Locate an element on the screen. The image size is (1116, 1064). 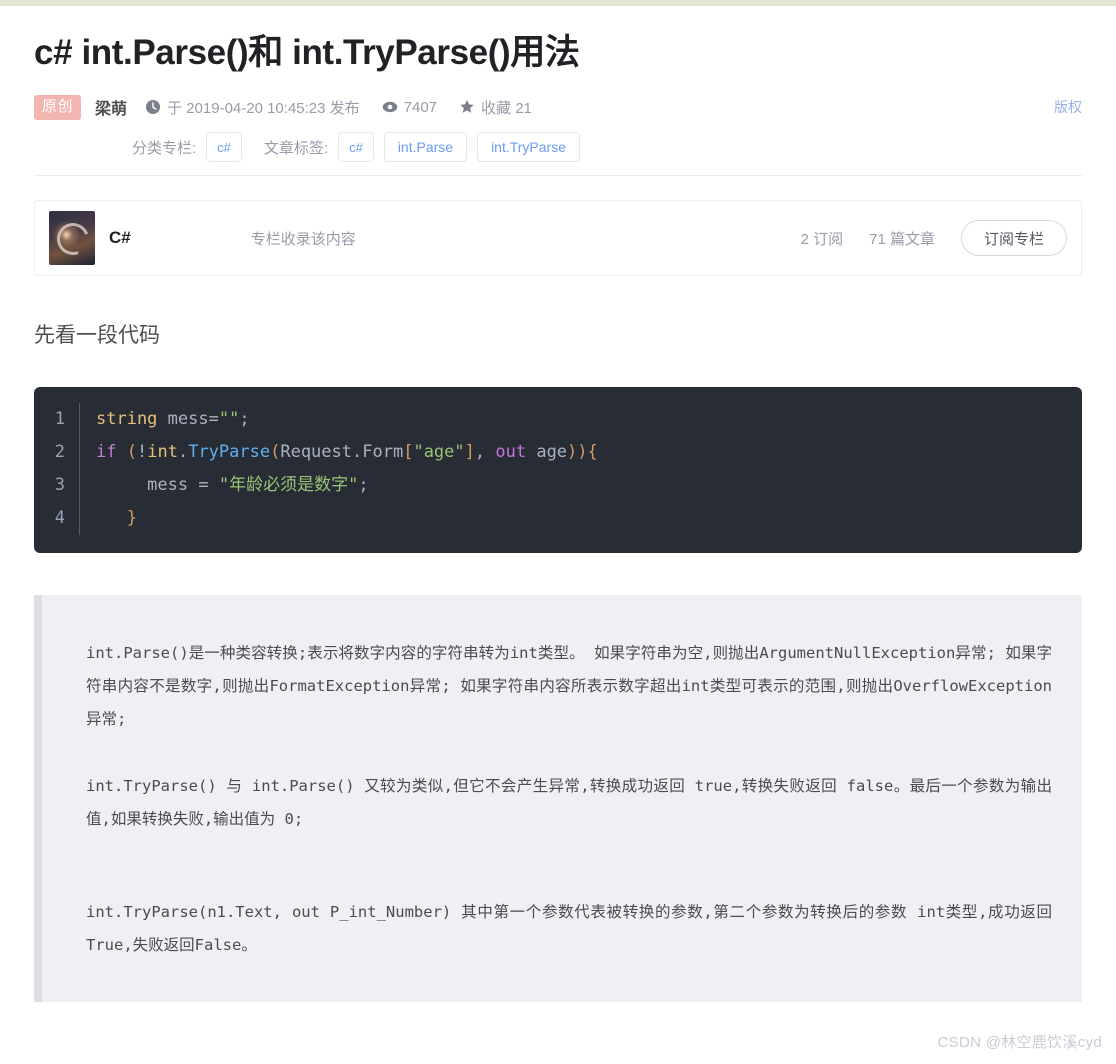
collect-count-text: 收藏 21 is located at coordinates (506, 108).